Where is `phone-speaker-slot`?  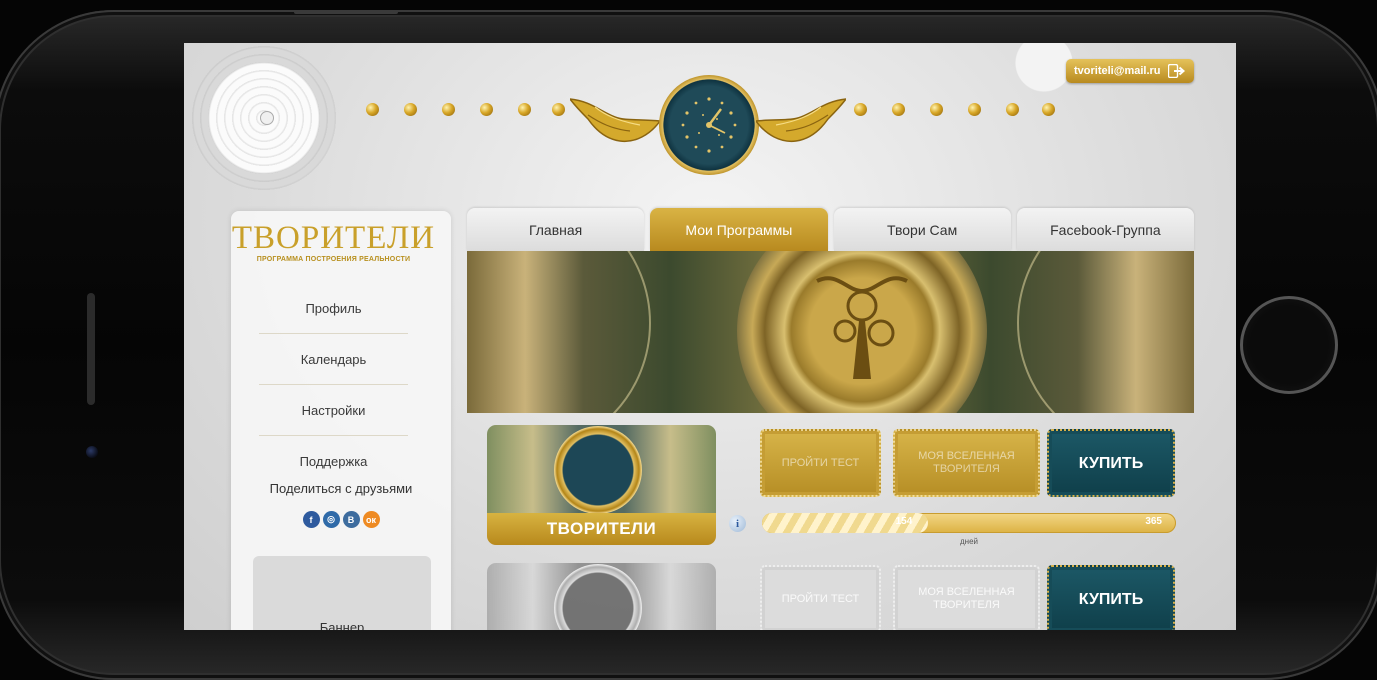
phone-speaker-slot is located at coordinates (91, 349).